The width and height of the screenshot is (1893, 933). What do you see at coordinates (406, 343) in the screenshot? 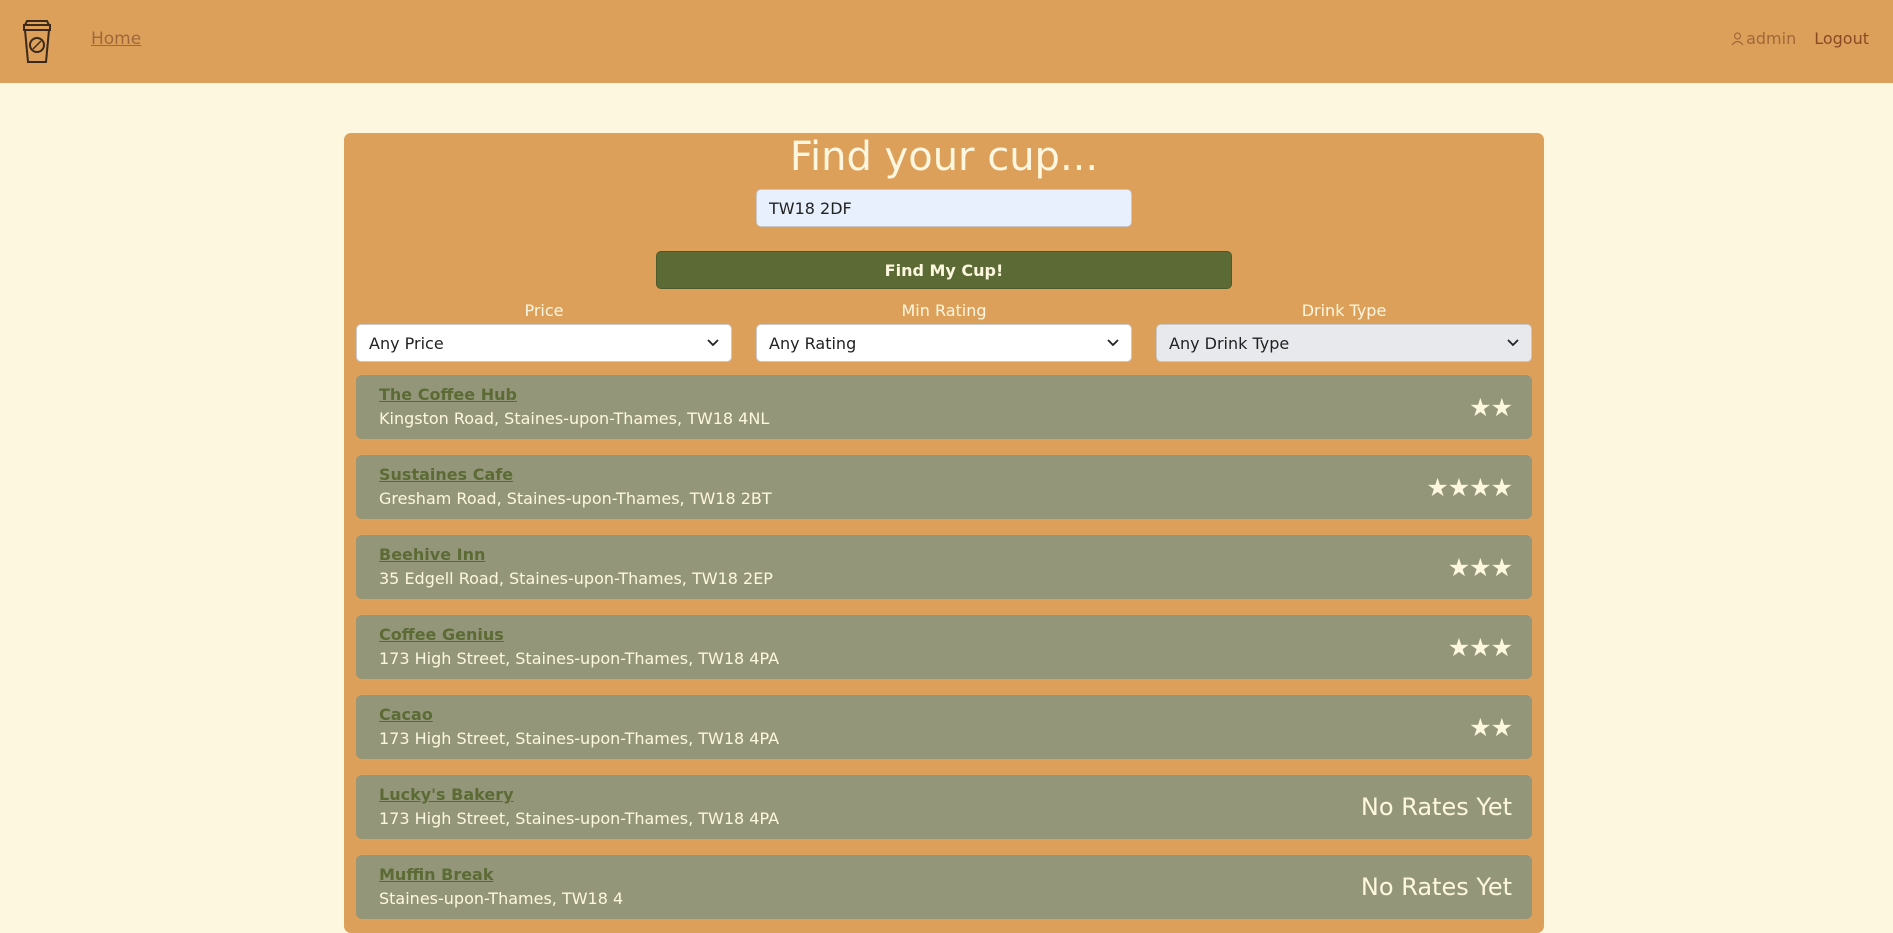
I see `price-select-value: Any Price` at bounding box center [406, 343].